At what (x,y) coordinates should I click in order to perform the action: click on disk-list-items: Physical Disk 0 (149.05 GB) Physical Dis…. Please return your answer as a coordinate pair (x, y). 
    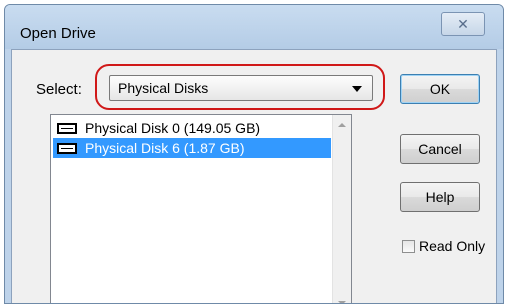
    Looking at the image, I should click on (192, 138).